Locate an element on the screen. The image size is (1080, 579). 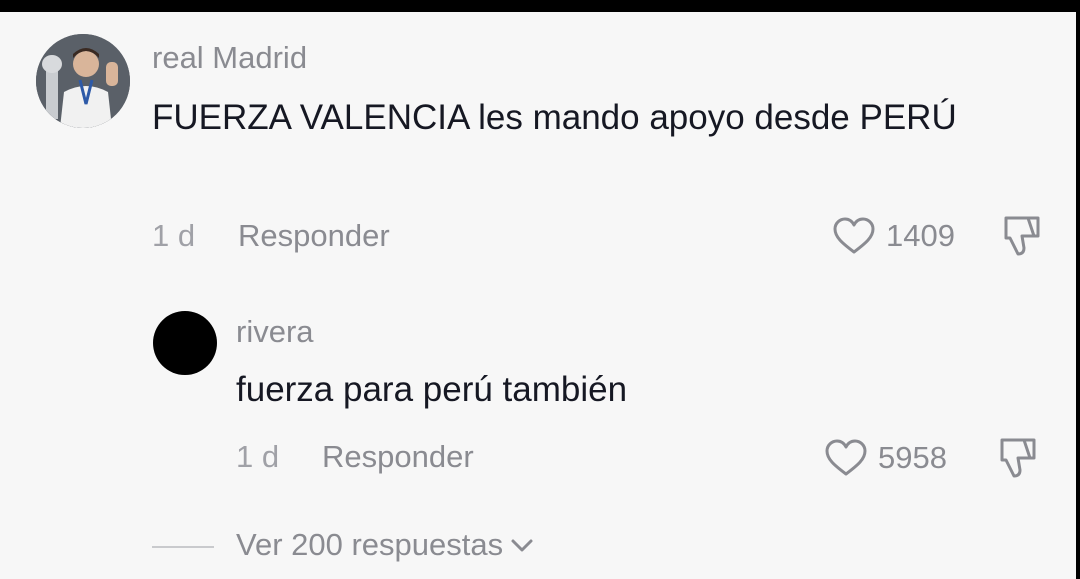
like-count: 1409 is located at coordinates (920, 235).